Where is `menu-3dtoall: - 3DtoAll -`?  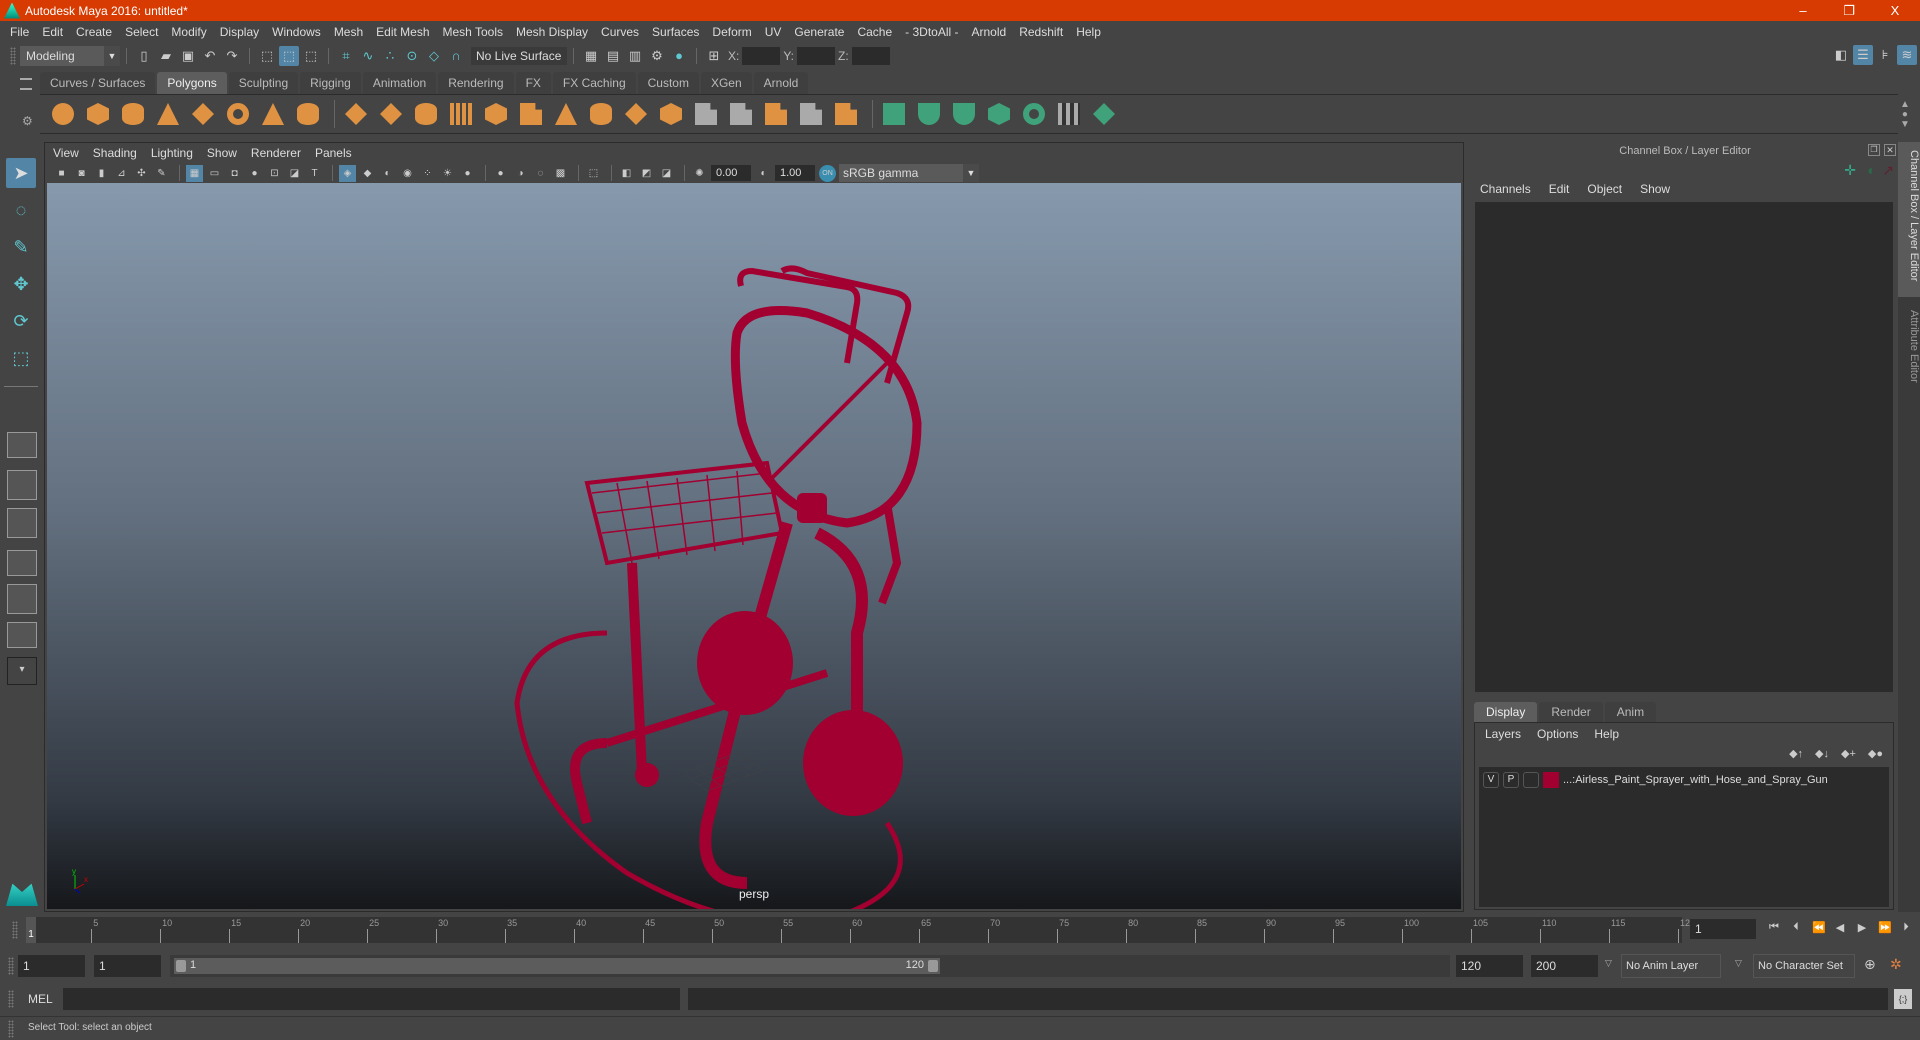
menu-3dtoall: - 3DtoAll - is located at coordinates (931, 32).